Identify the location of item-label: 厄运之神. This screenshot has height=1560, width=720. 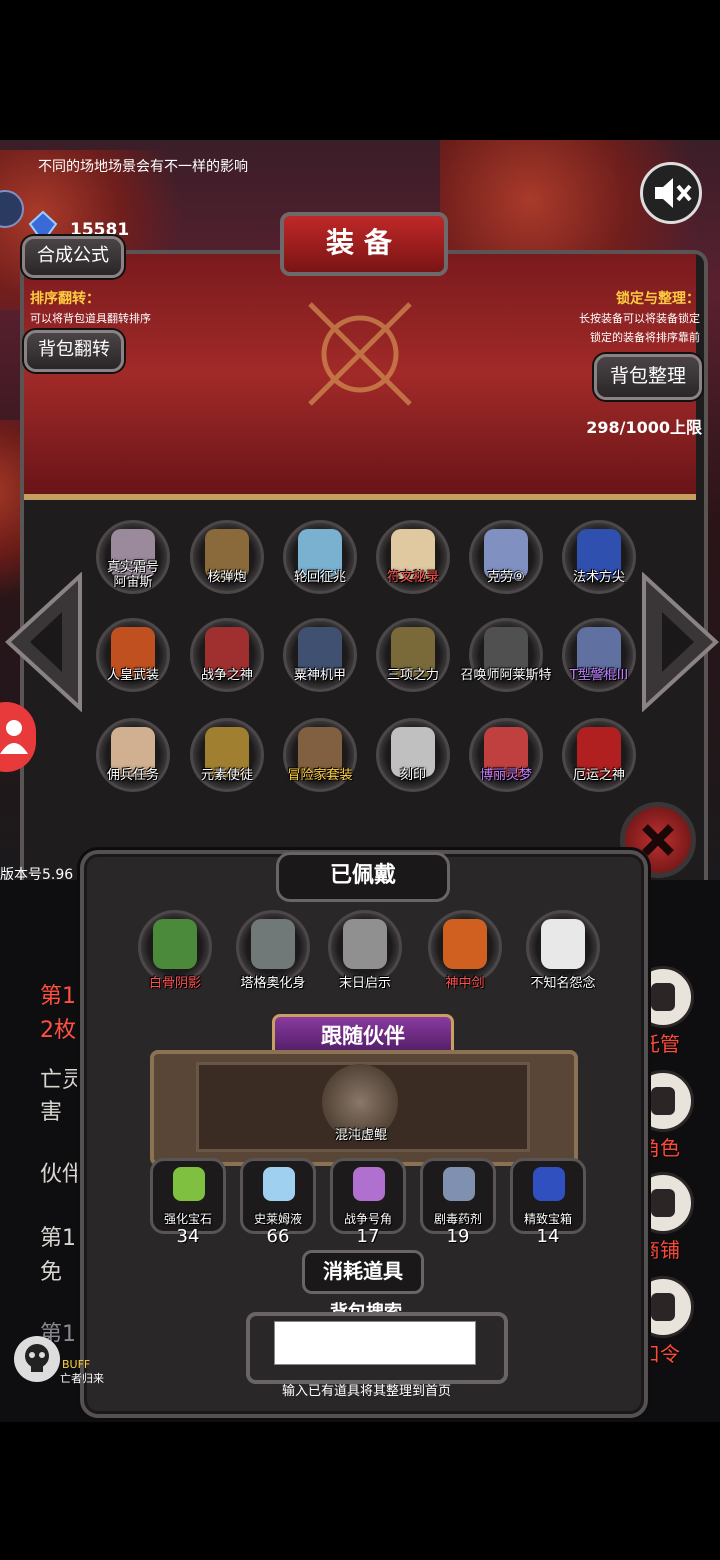
(598, 775).